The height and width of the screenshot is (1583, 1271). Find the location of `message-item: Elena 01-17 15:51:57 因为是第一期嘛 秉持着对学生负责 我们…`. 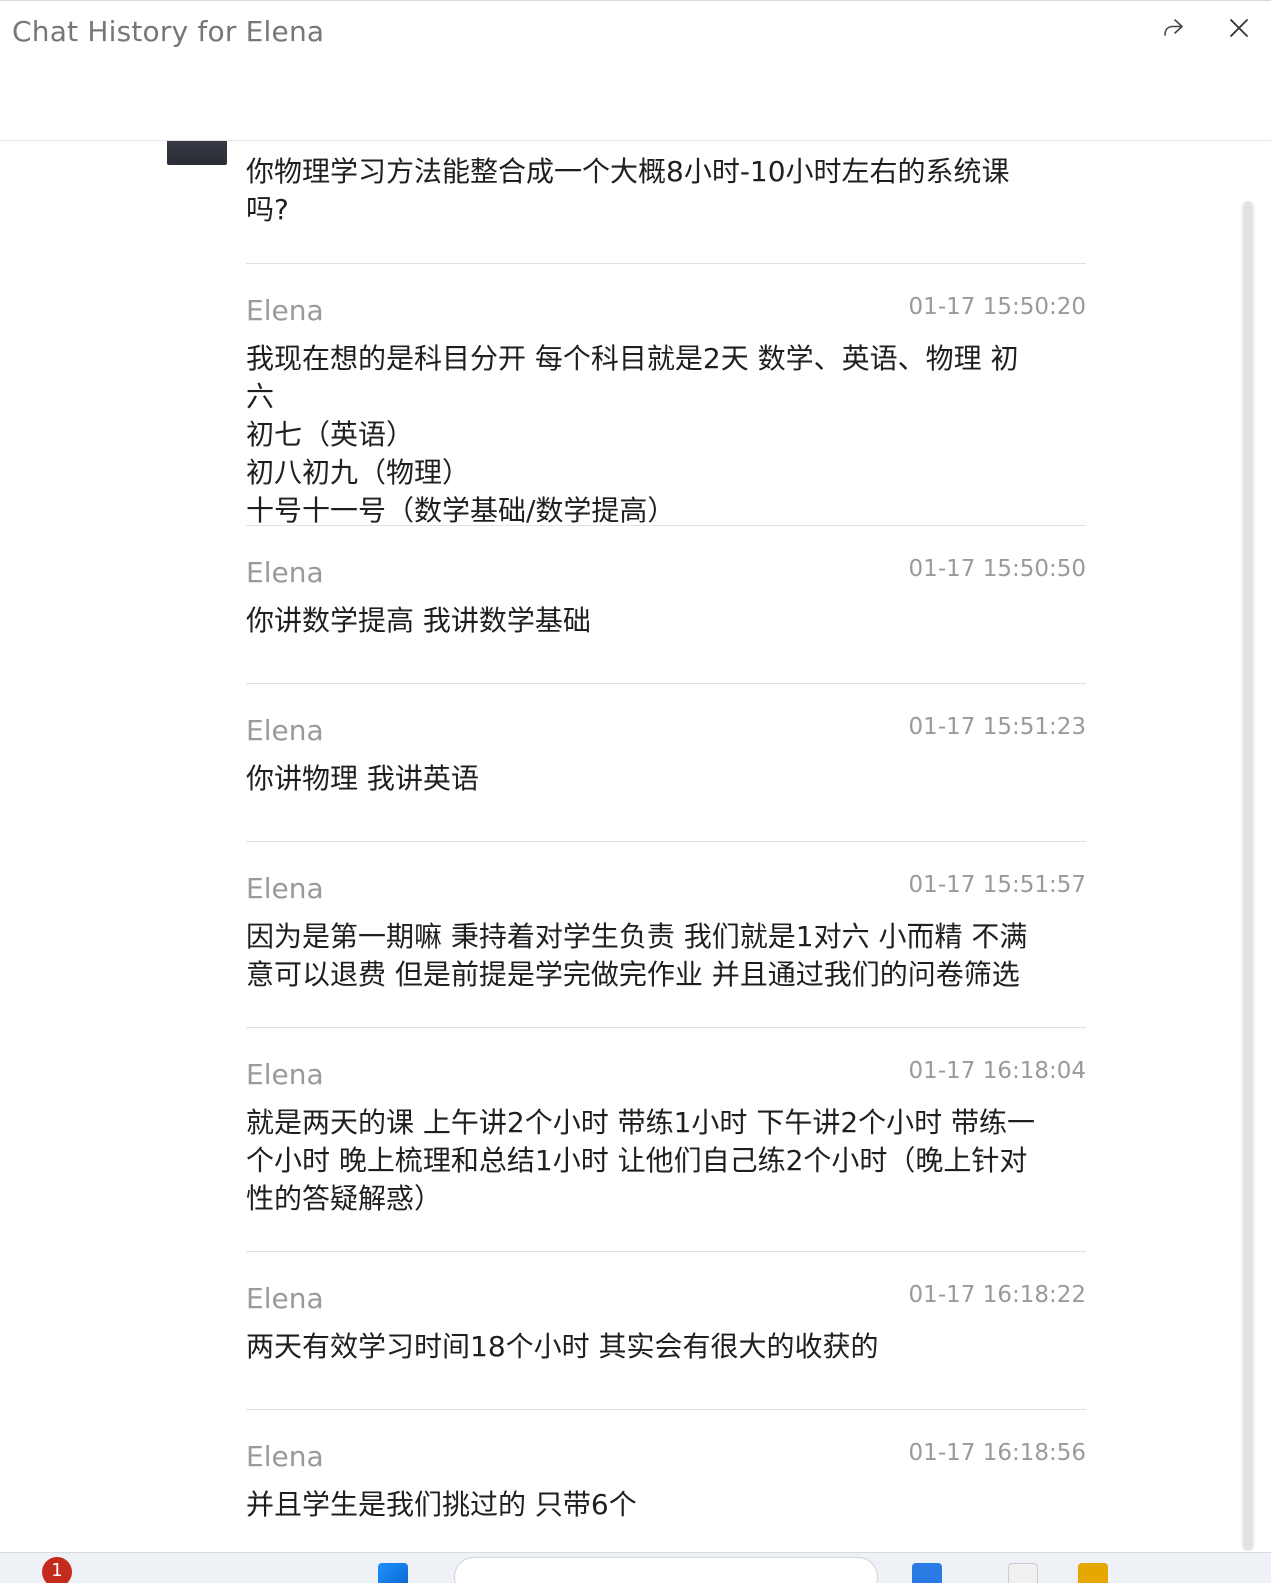

message-item: Elena 01-17 15:51:57 因为是第一期嘛 秉持着对学生负责 我们… is located at coordinates (666, 934).